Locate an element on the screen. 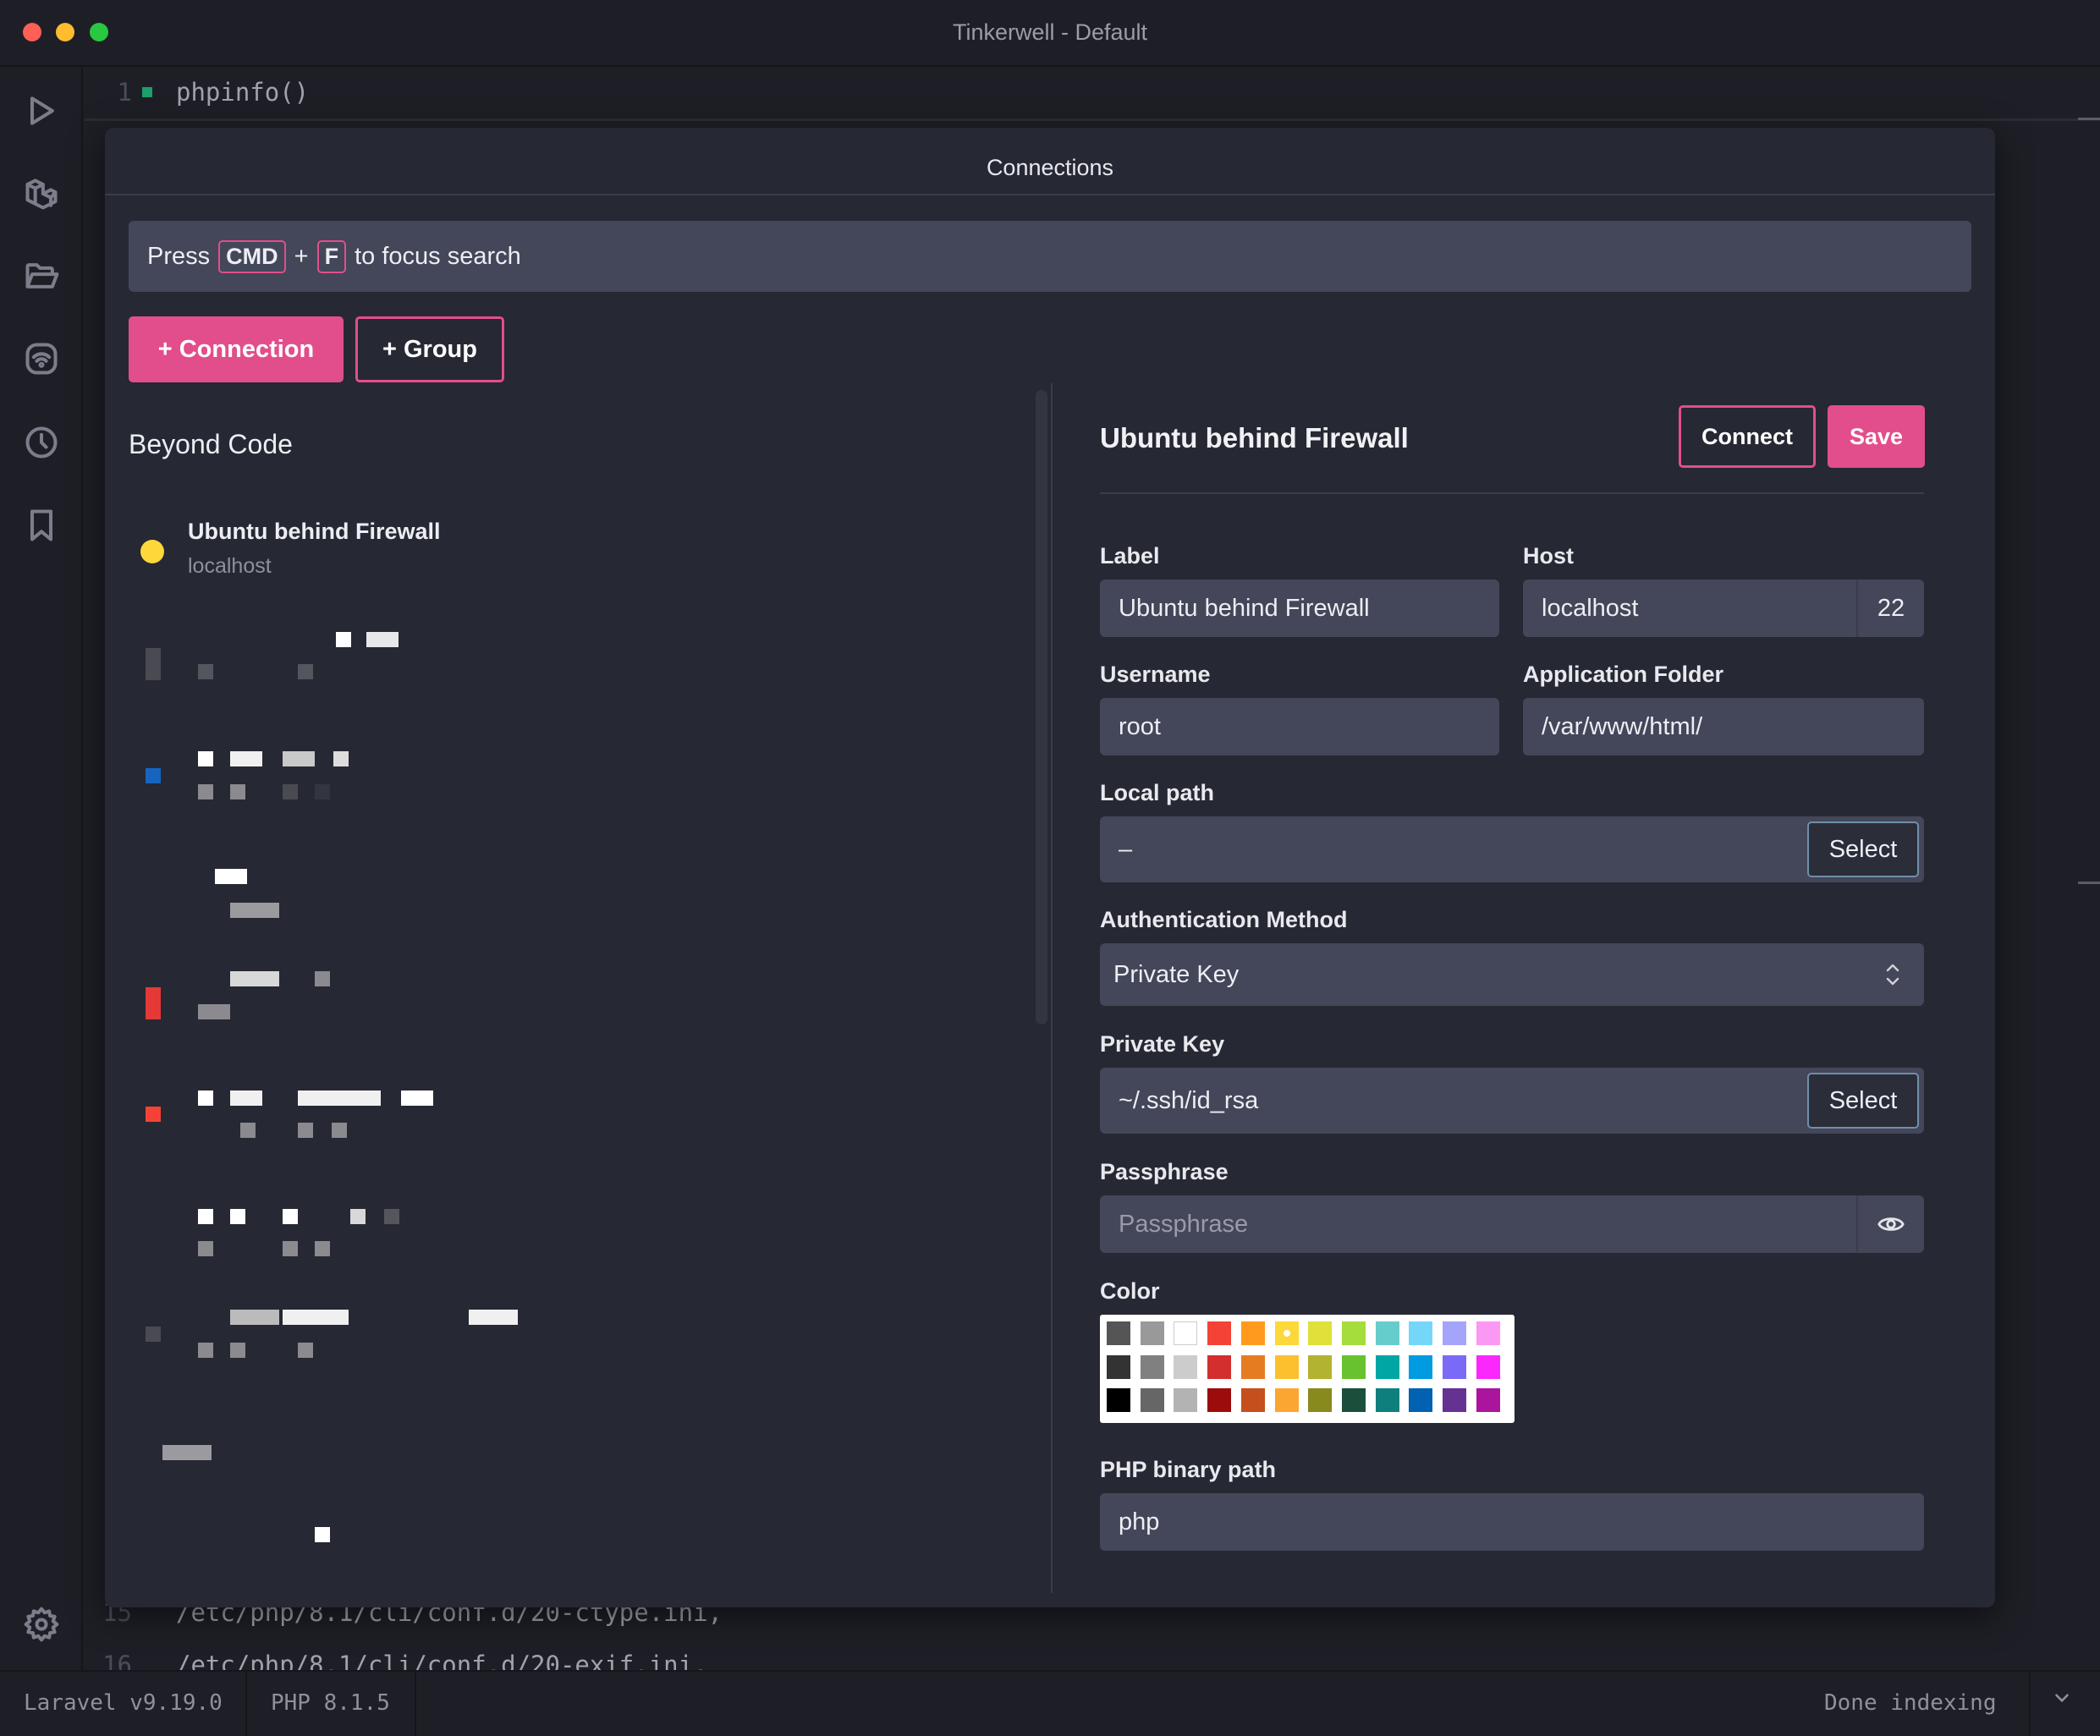 The width and height of the screenshot is (2100, 1736). sidebar is located at coordinates (41, 868).